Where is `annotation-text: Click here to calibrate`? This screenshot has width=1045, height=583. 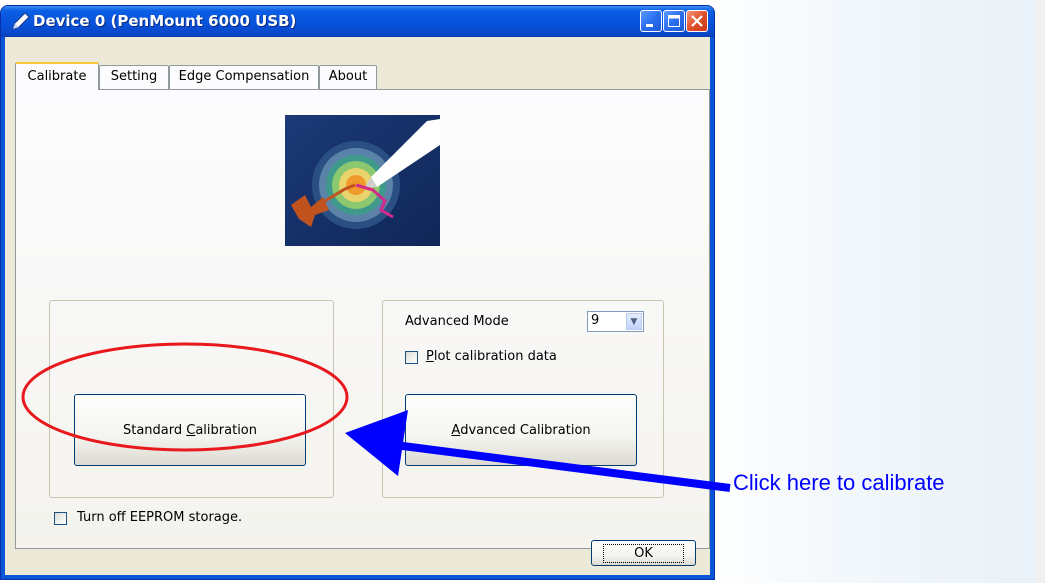
annotation-text: Click here to calibrate is located at coordinates (839, 482).